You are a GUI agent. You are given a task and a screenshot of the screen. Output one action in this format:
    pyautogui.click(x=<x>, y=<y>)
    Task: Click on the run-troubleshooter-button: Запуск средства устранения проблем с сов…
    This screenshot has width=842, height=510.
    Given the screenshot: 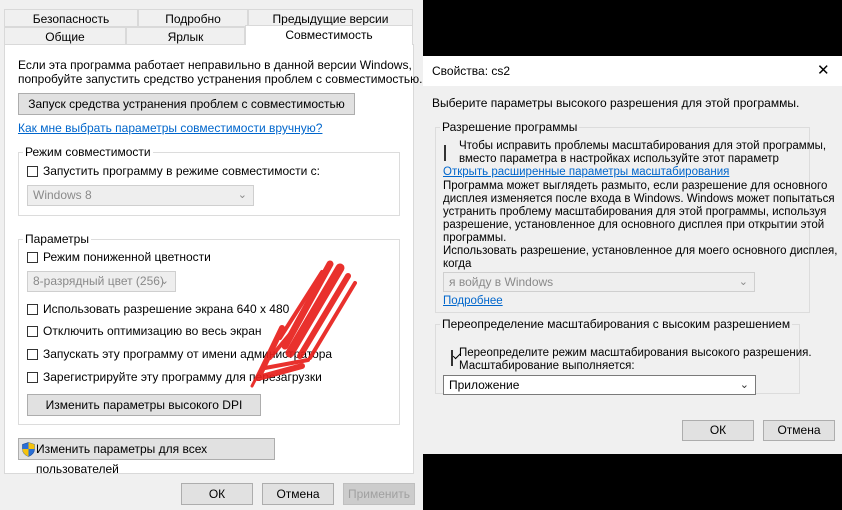 What is the action you would take?
    pyautogui.click(x=186, y=104)
    